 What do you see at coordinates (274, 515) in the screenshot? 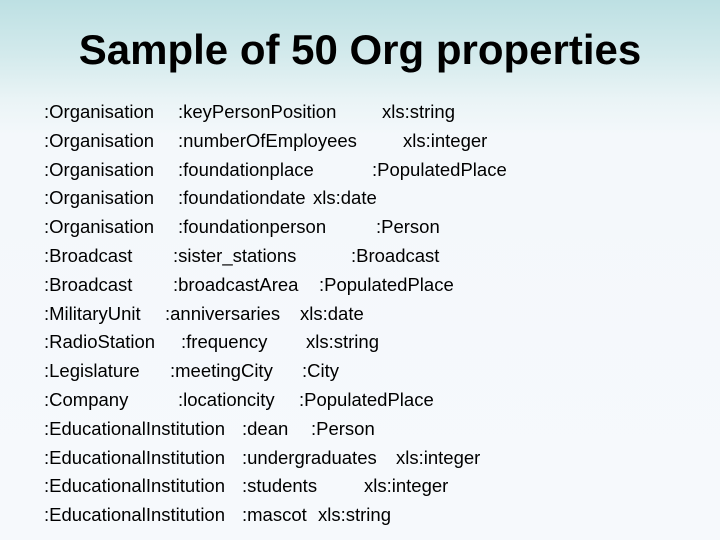
I see `property-name: :mascot` at bounding box center [274, 515].